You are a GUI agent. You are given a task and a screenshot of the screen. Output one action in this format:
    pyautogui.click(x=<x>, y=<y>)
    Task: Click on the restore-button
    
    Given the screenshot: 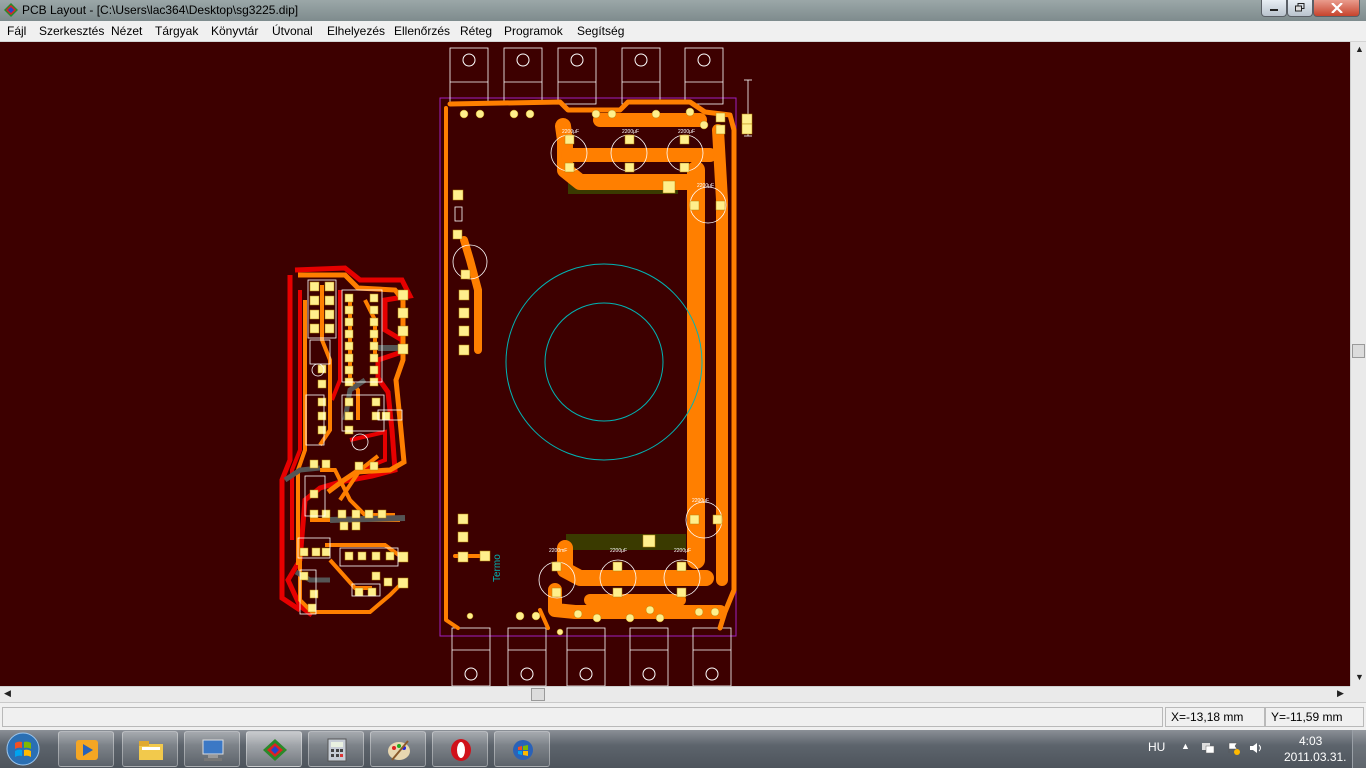 What is the action you would take?
    pyautogui.click(x=1300, y=8)
    